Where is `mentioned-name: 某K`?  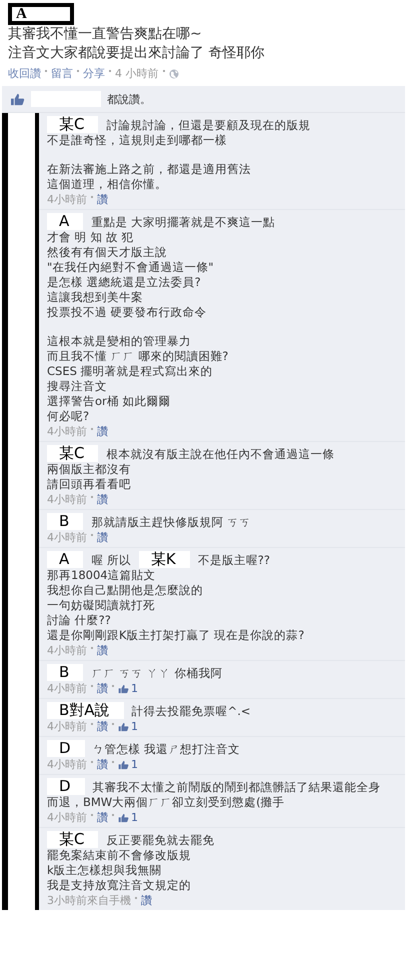
mentioned-name: 某K is located at coordinates (164, 559).